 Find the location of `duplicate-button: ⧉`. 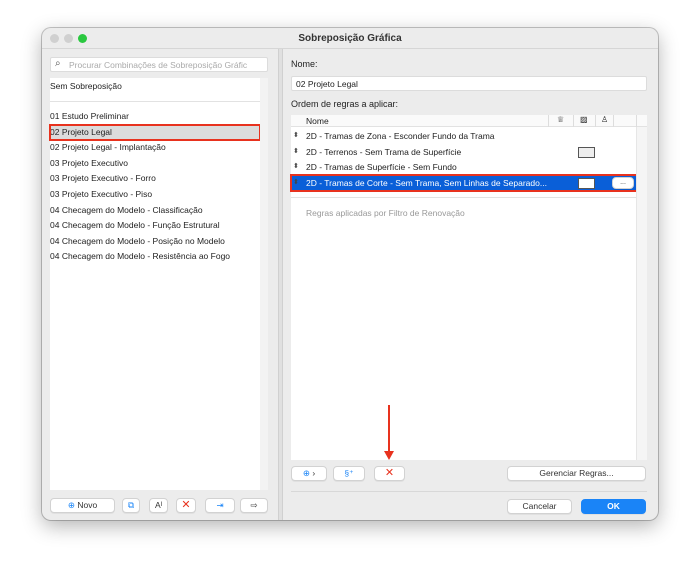

duplicate-button: ⧉ is located at coordinates (131, 505).